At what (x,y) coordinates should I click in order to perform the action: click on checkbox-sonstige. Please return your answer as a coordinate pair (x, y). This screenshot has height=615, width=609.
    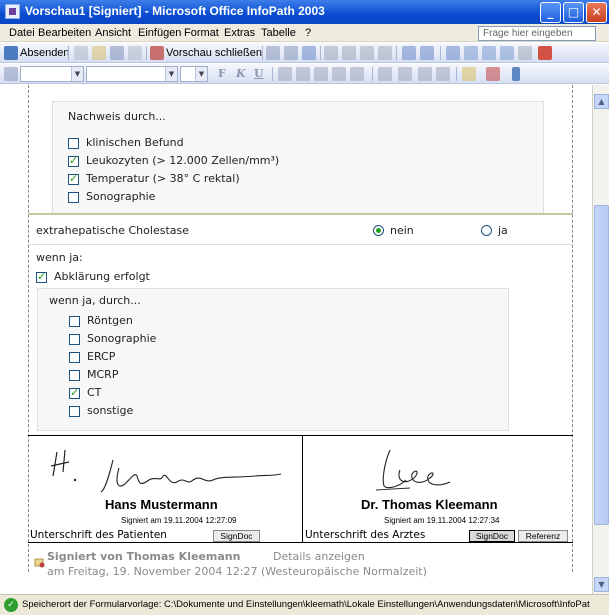
    Looking at the image, I should click on (74, 411).